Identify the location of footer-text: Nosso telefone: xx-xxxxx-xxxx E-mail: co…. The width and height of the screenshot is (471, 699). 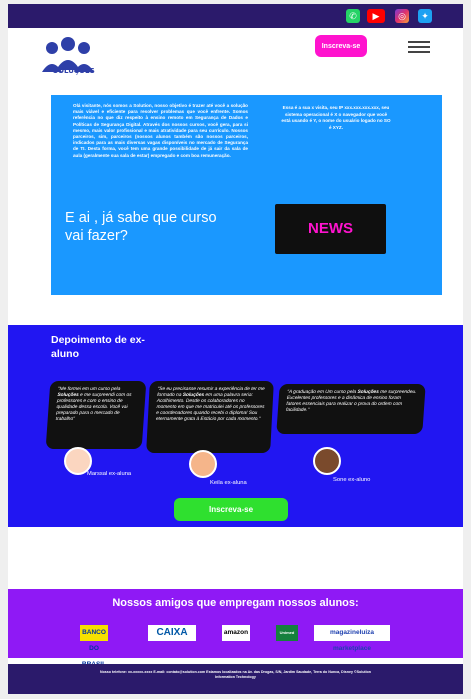
(235, 674).